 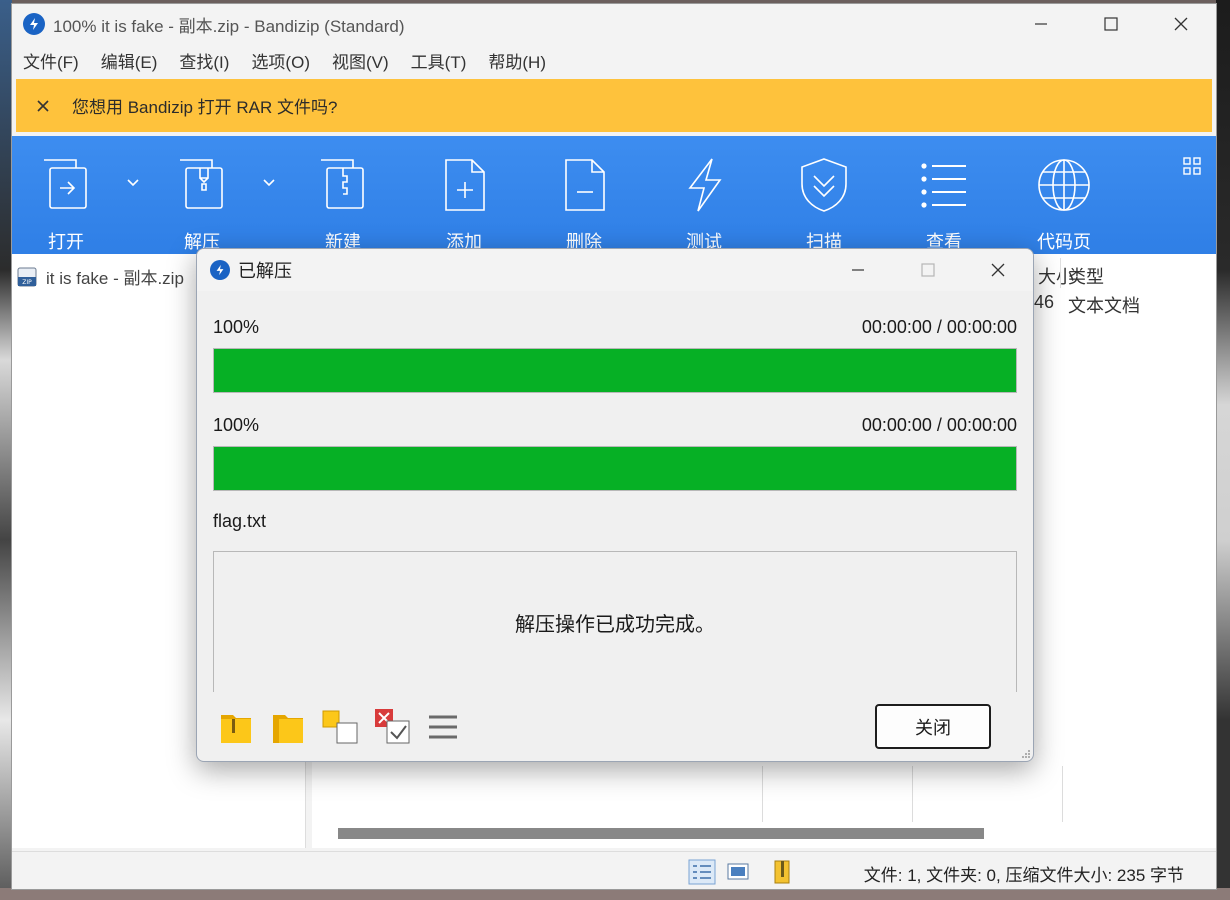 I want to click on result-message: 解压操作已成功完成。, so click(x=615, y=624).